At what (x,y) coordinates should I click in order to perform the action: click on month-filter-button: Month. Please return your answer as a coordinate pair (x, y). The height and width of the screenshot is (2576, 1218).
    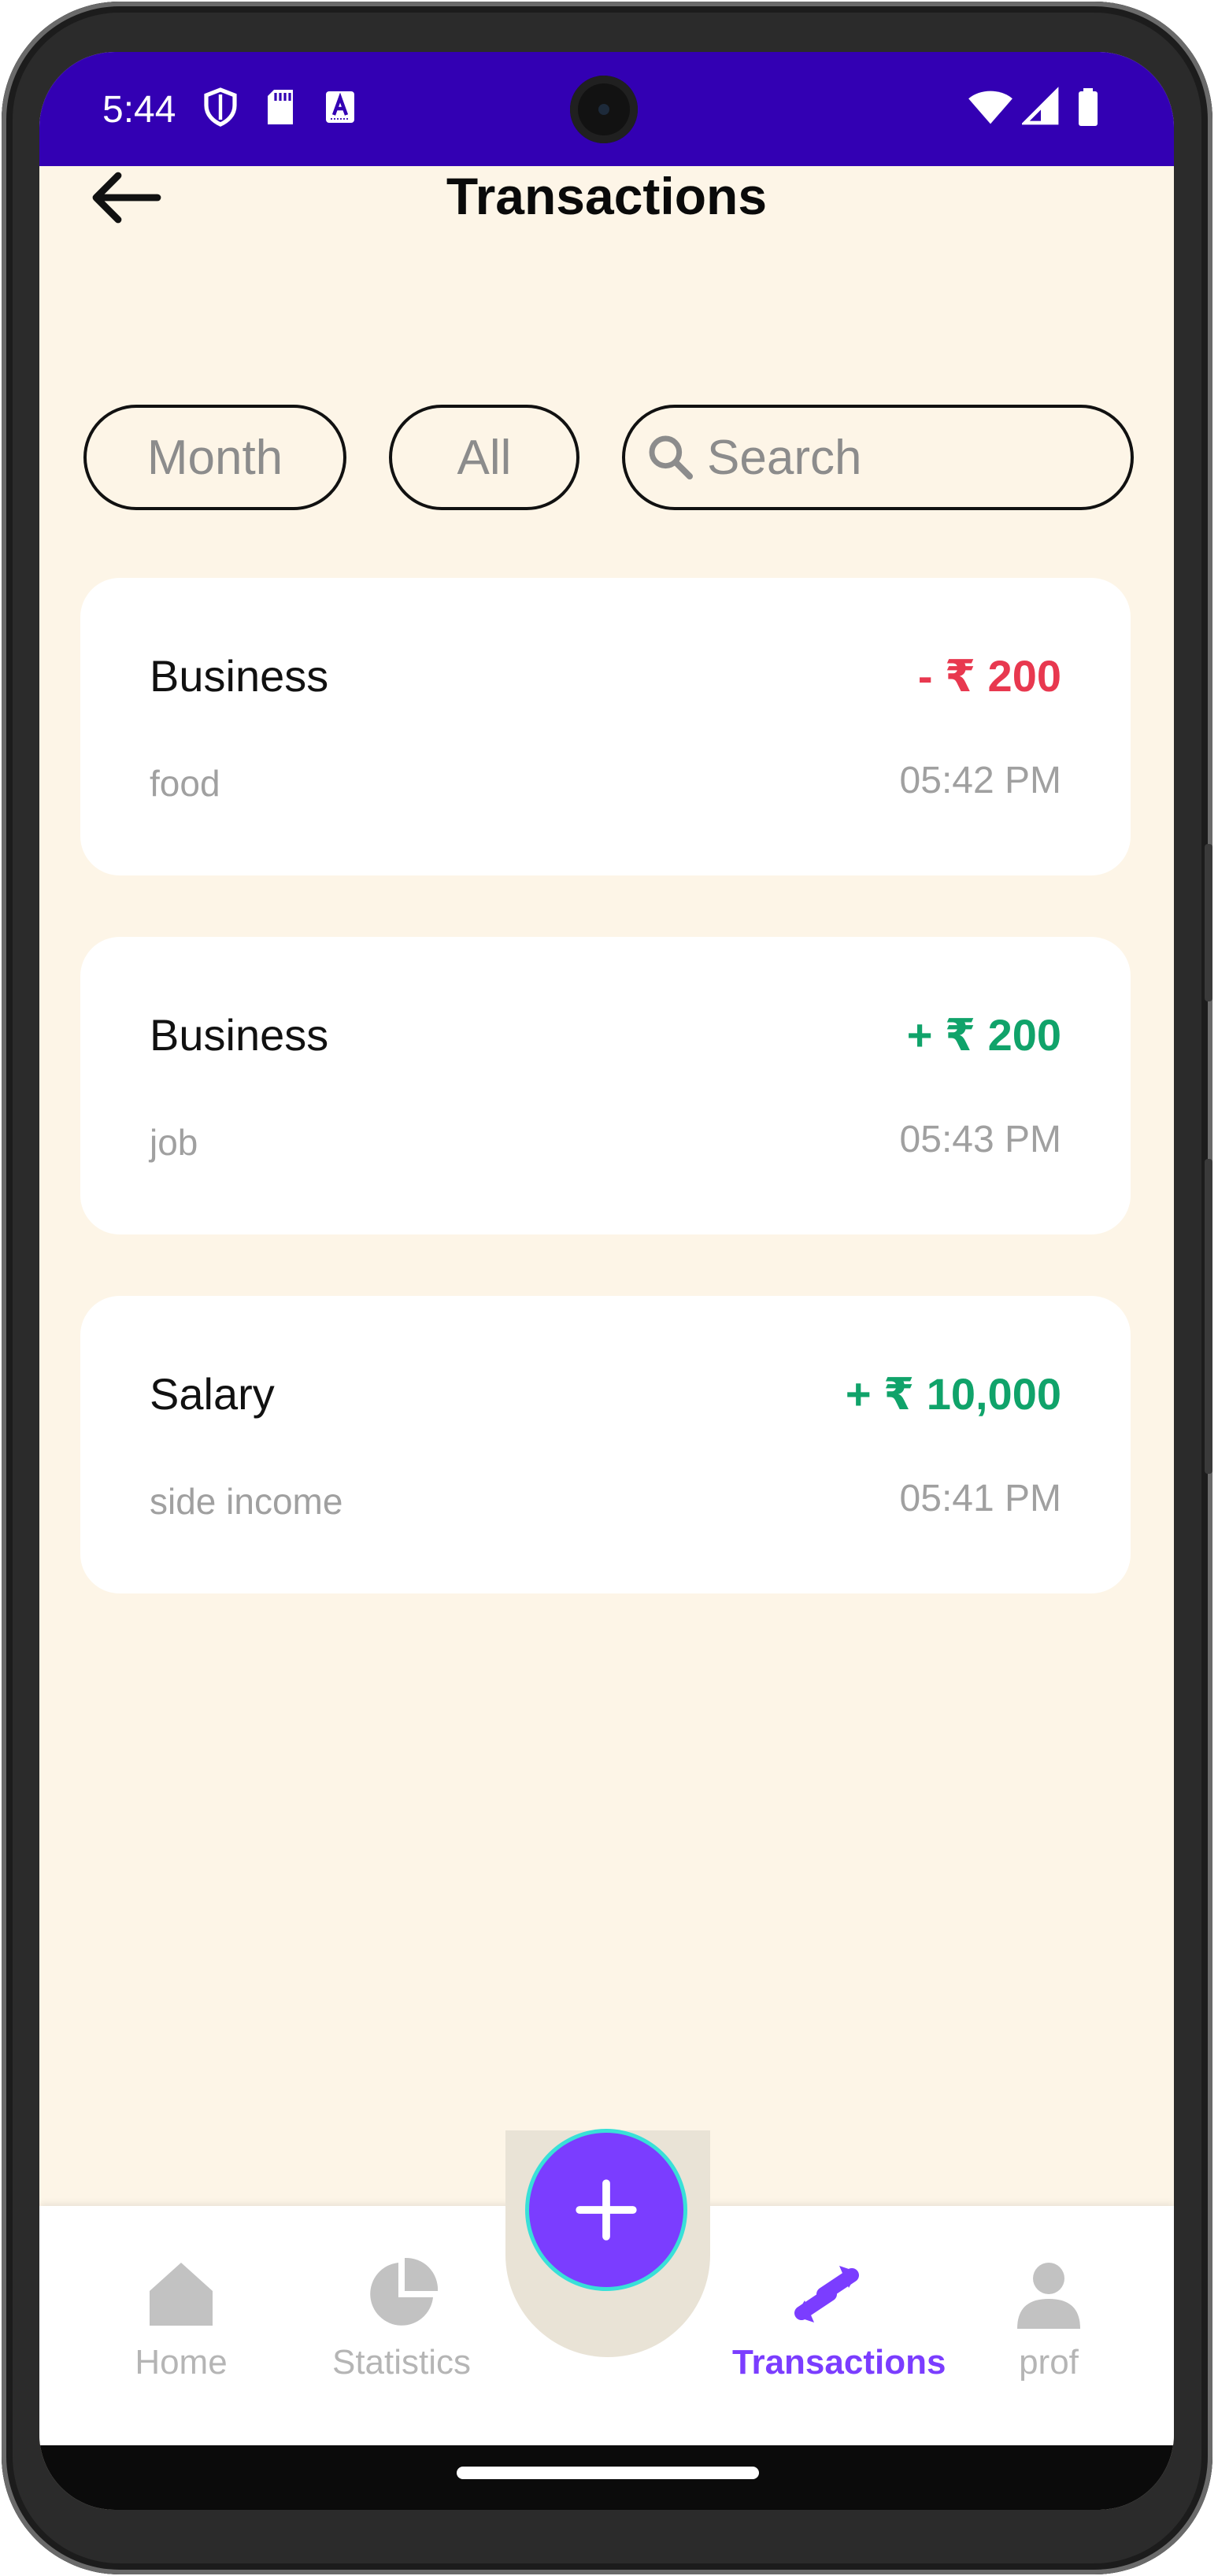
    Looking at the image, I should click on (214, 457).